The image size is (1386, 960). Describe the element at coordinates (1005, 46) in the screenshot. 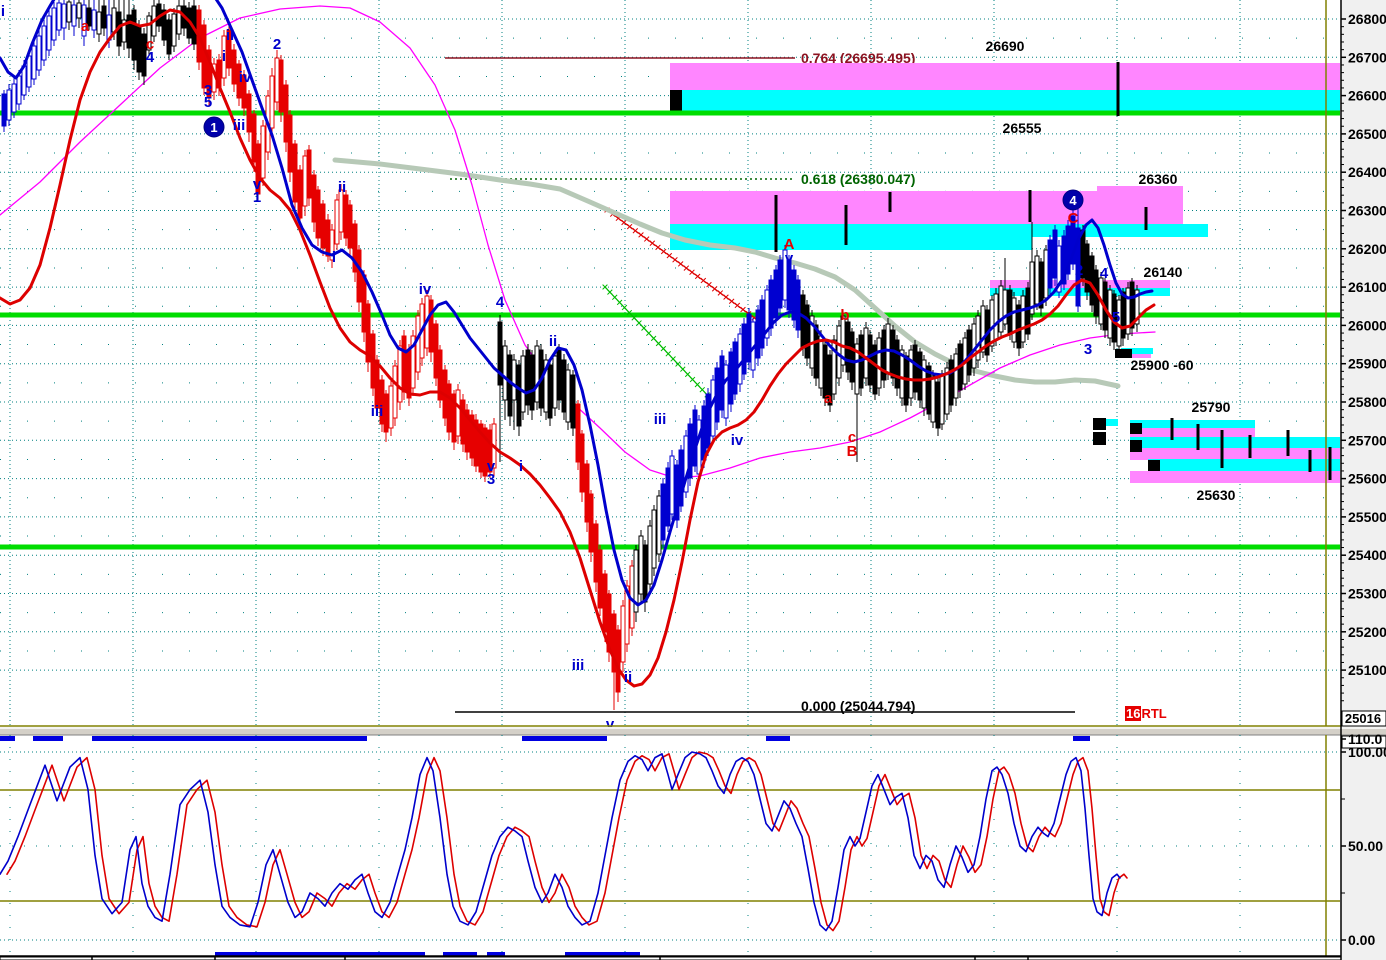

I see `price-level-label: 26690` at that location.